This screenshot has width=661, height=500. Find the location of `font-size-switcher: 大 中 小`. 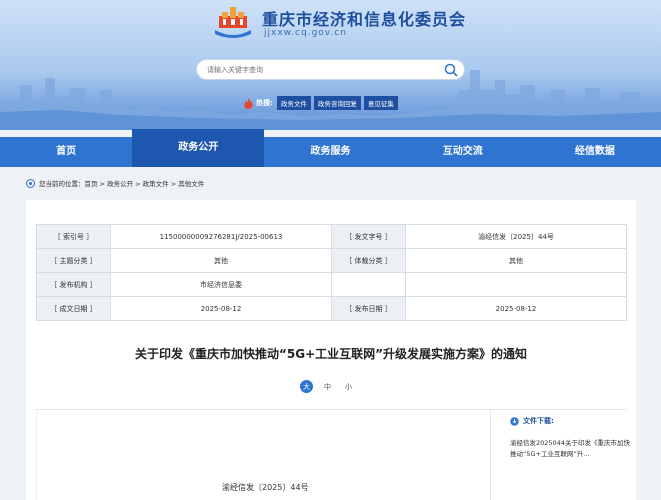

font-size-switcher: 大 中 小 is located at coordinates (327, 386).